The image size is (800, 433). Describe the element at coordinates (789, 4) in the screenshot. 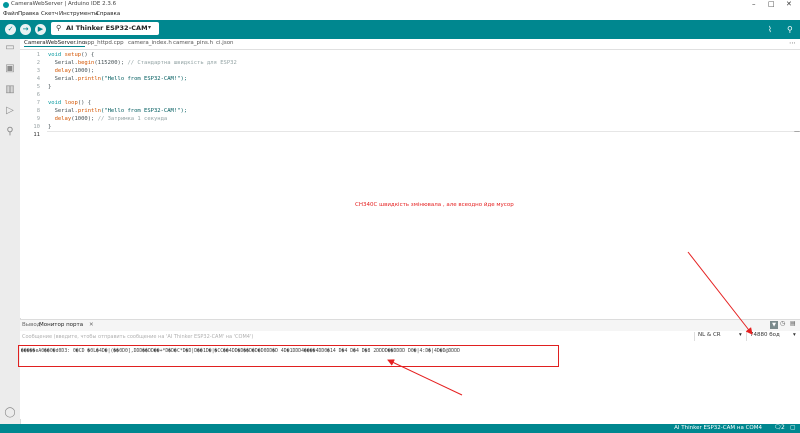

I see `close-button: ✕` at that location.